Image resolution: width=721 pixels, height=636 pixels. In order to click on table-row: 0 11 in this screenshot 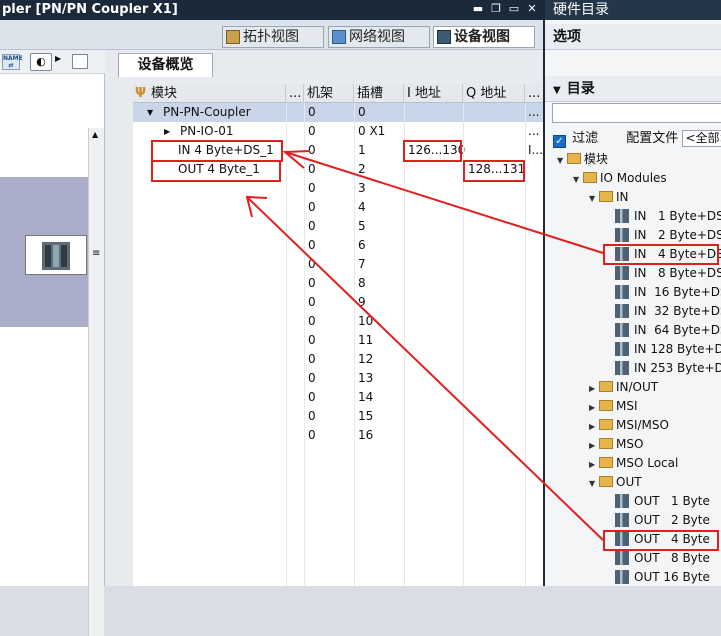, I will do `click(338, 340)`.